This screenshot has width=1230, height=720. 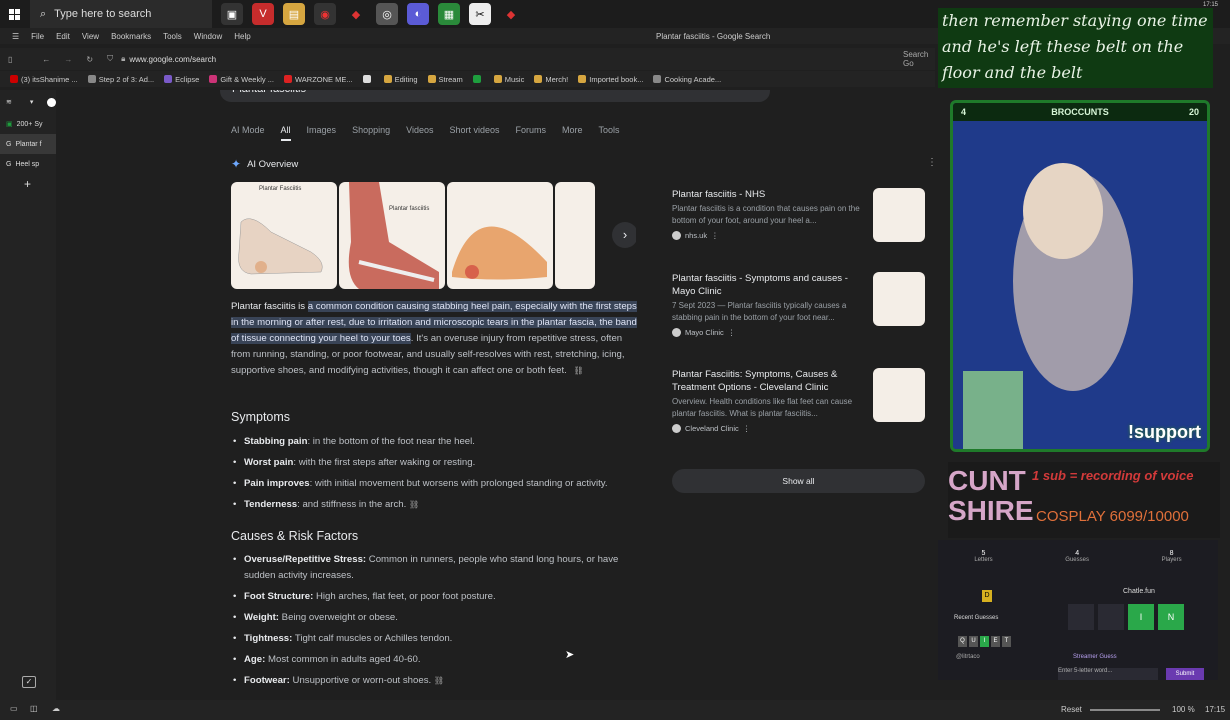 What do you see at coordinates (46, 59) in the screenshot?
I see `back-icon: ←` at bounding box center [46, 59].